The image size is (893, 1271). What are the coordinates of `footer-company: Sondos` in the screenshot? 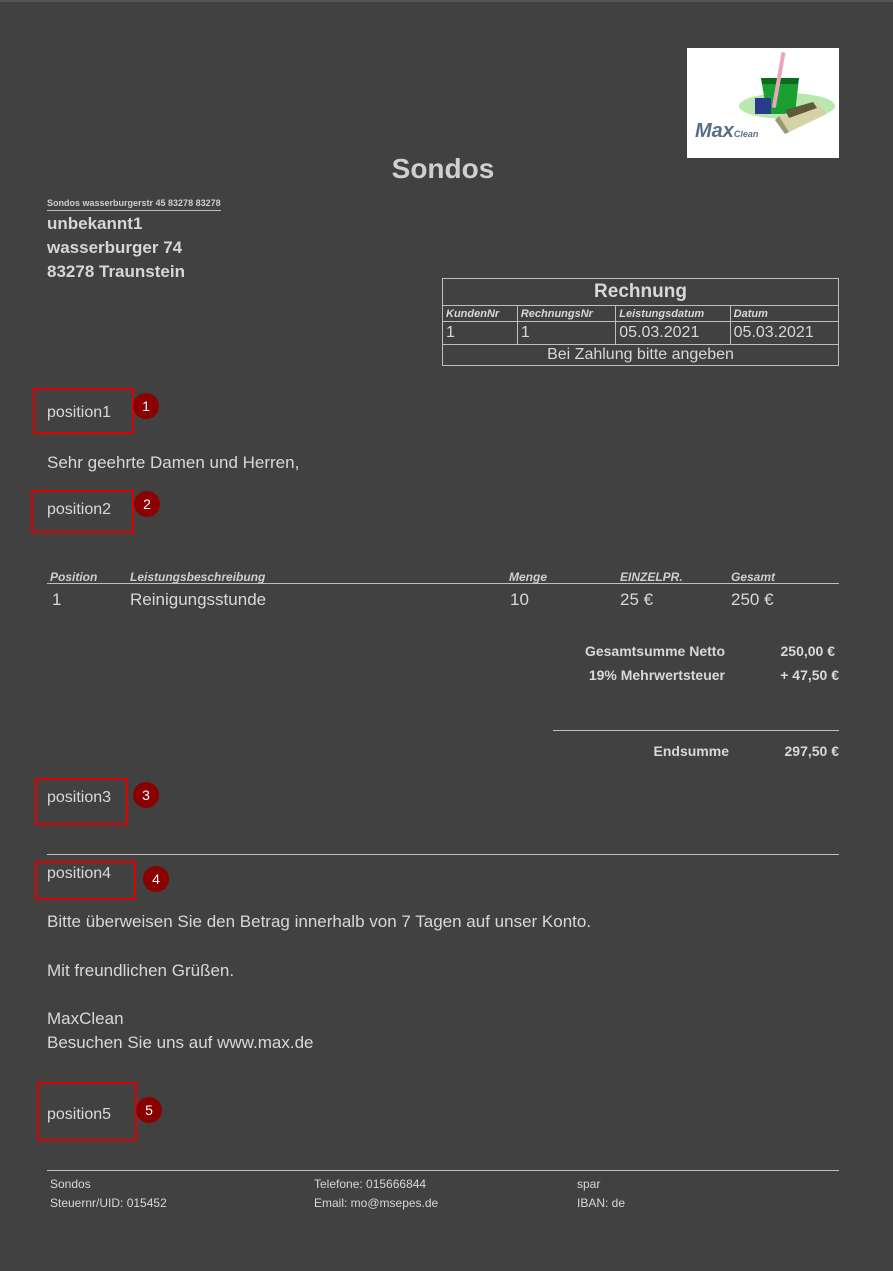 It's located at (70, 1184).